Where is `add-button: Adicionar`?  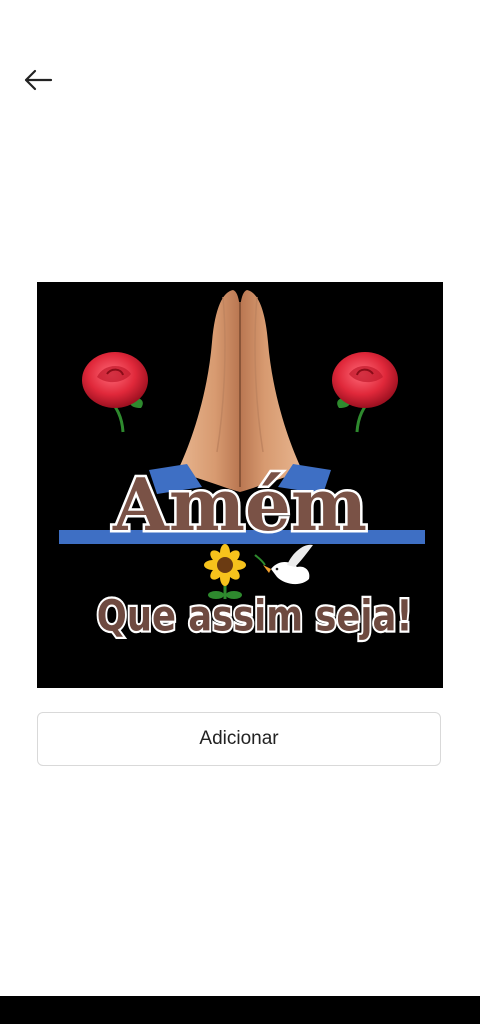 add-button: Adicionar is located at coordinates (239, 739).